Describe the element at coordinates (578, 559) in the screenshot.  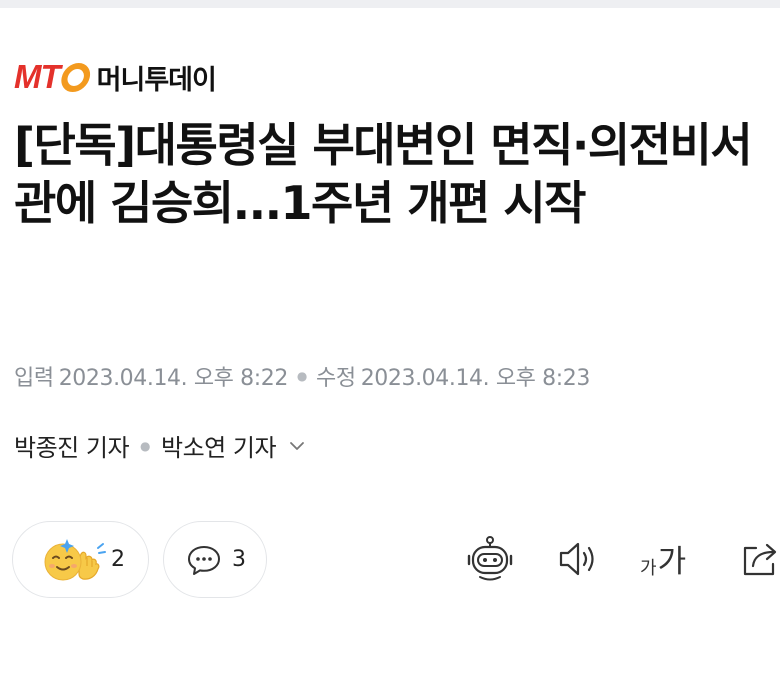
I see `speaker-icon` at that location.